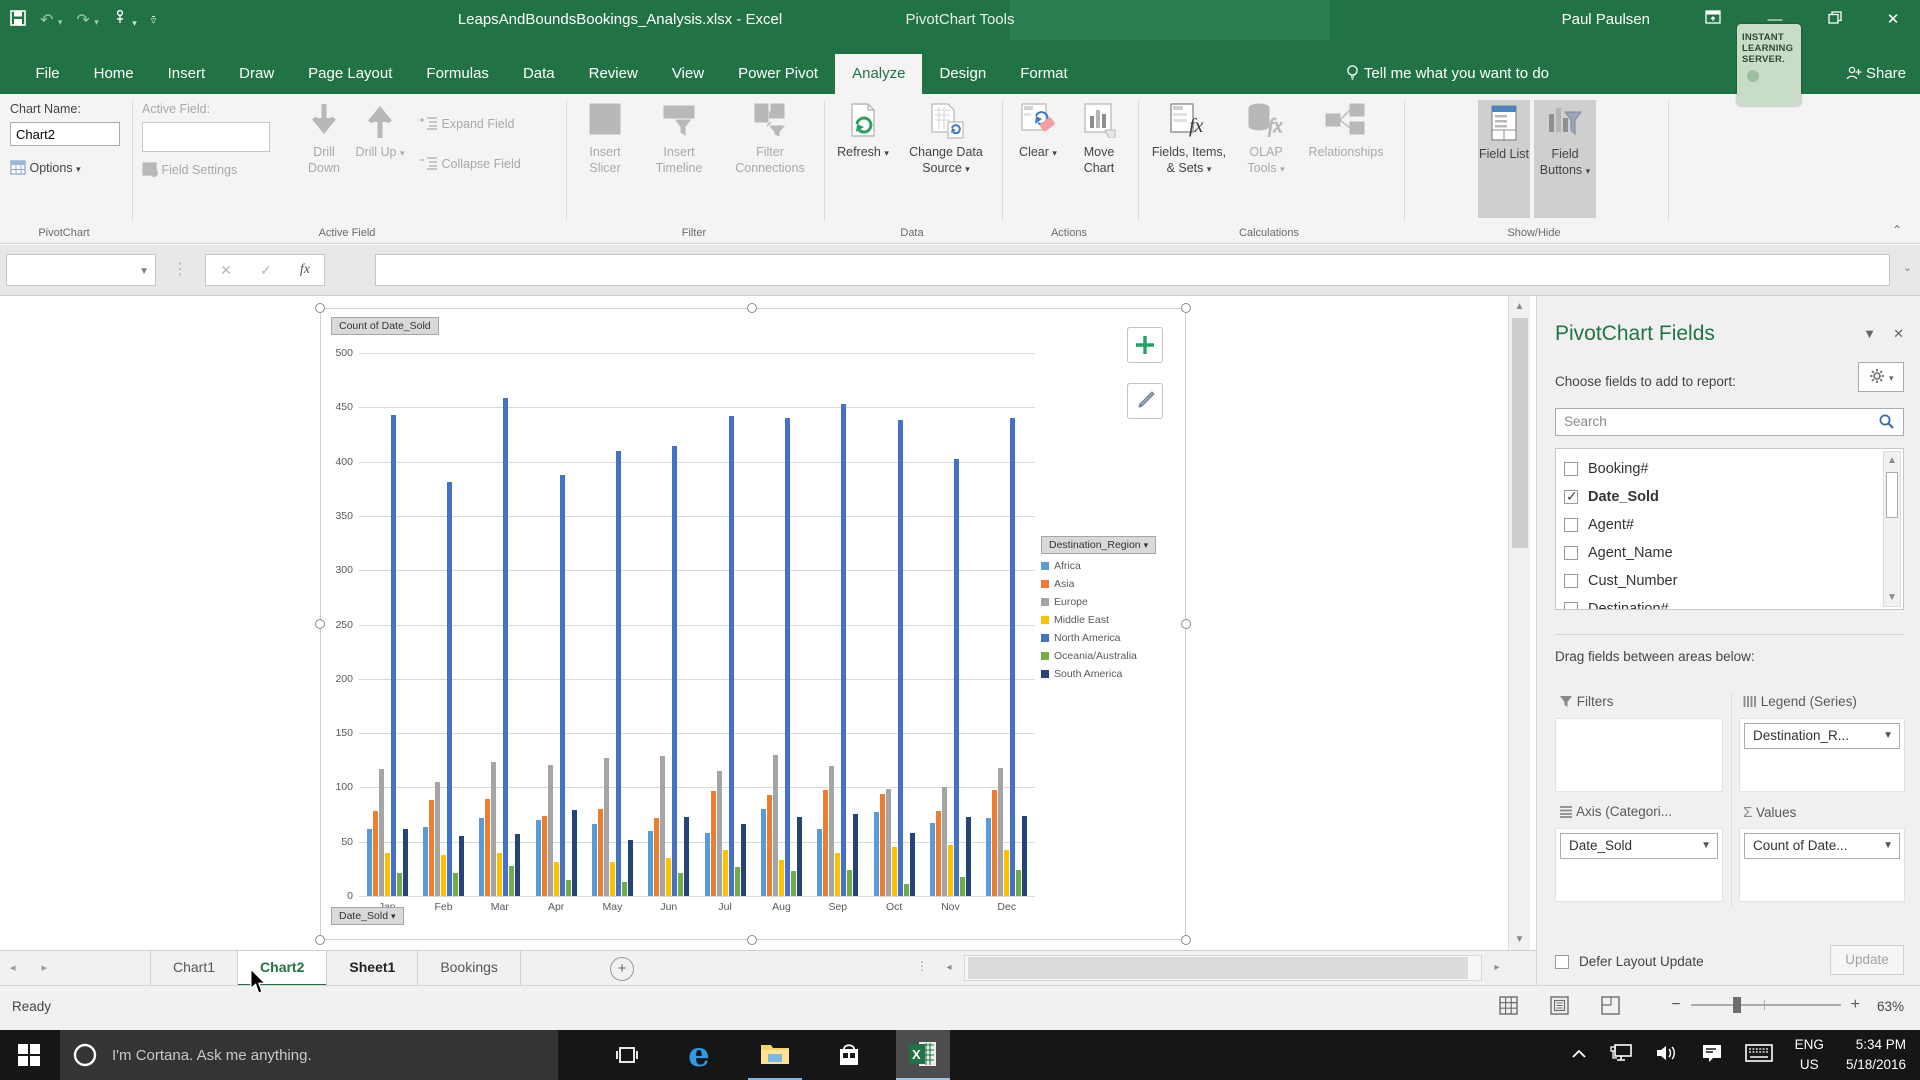  I want to click on bar-north-america-sep, so click(844, 650).